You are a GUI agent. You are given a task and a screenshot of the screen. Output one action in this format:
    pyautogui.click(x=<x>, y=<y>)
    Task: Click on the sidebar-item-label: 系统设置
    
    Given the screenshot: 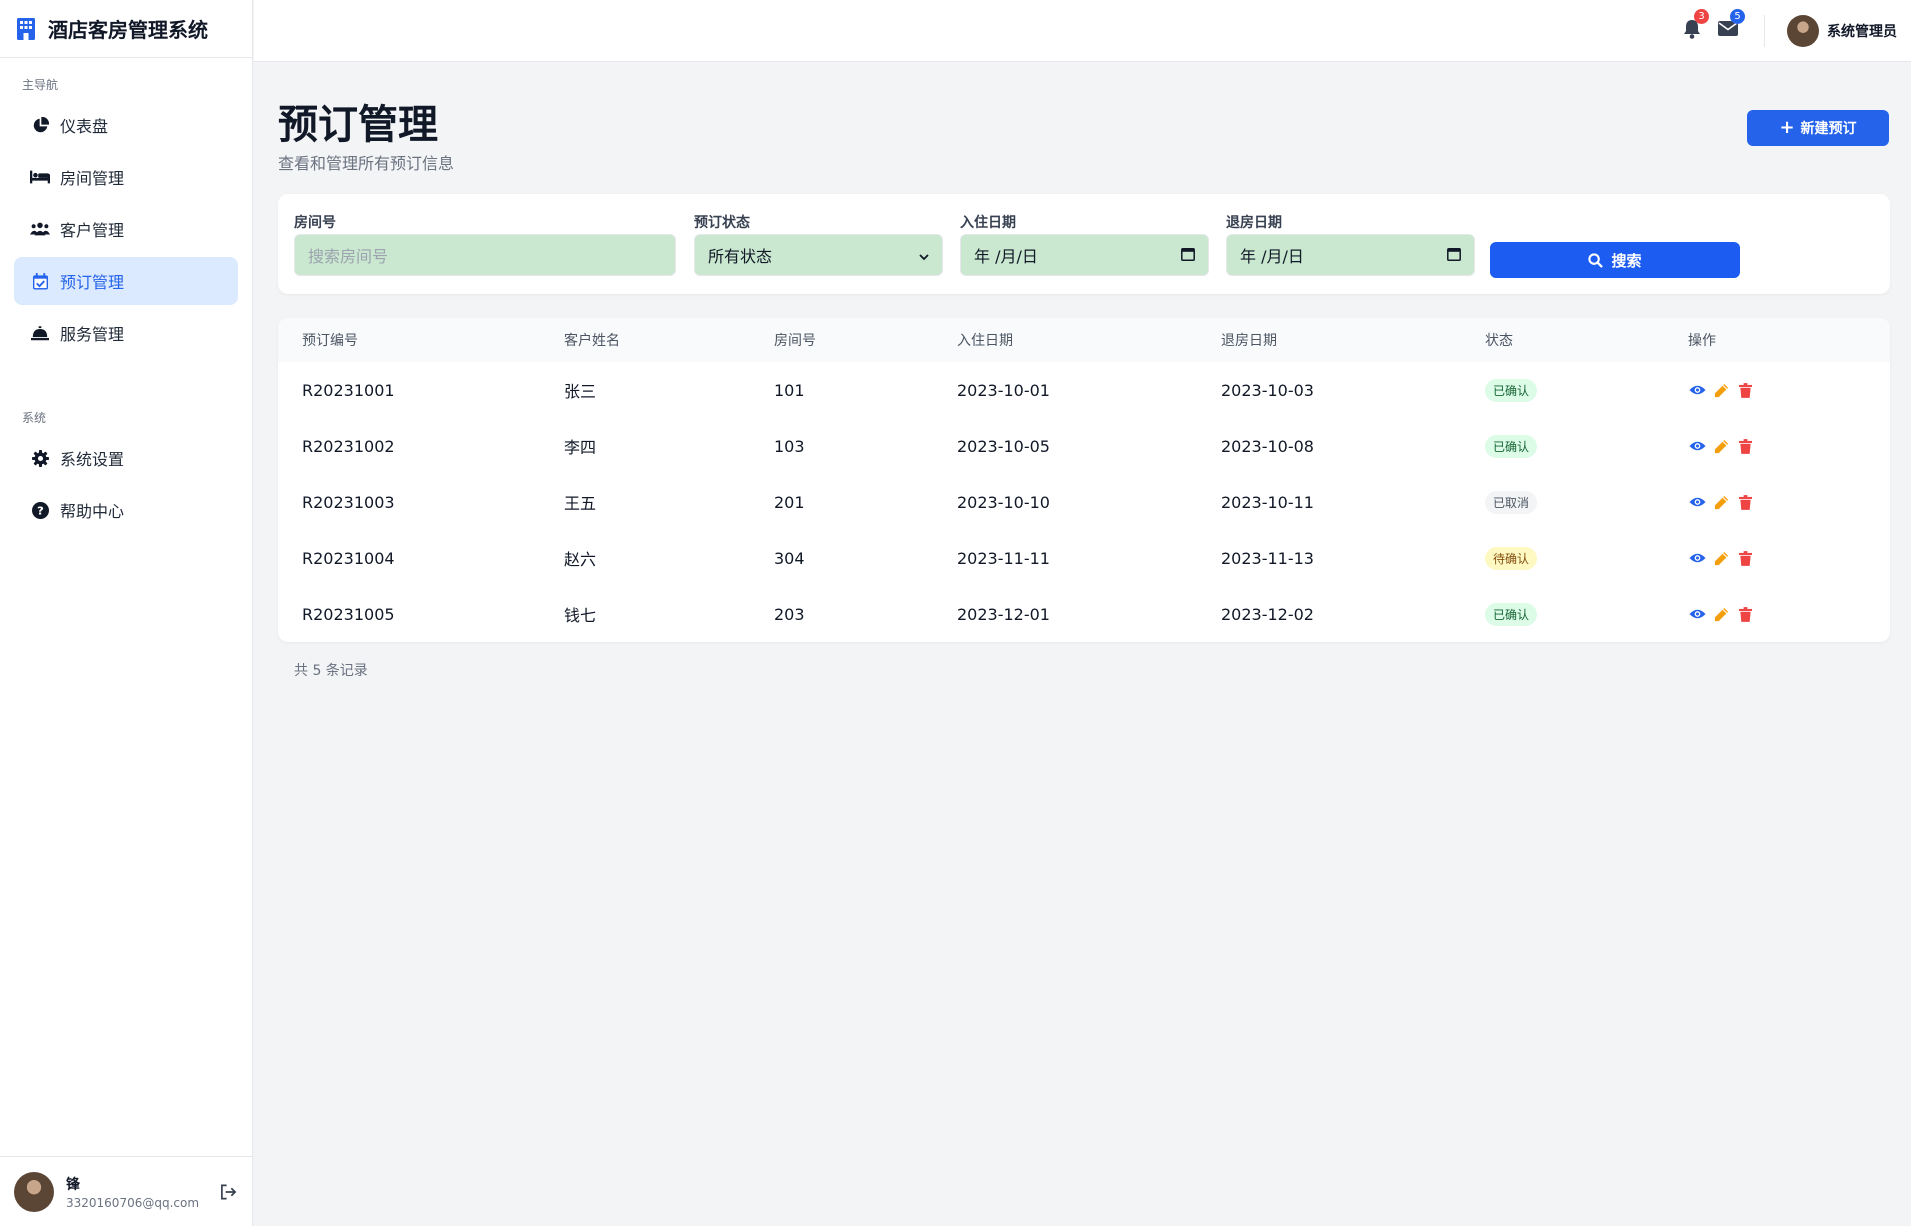 What is the action you would take?
    pyautogui.click(x=92, y=459)
    